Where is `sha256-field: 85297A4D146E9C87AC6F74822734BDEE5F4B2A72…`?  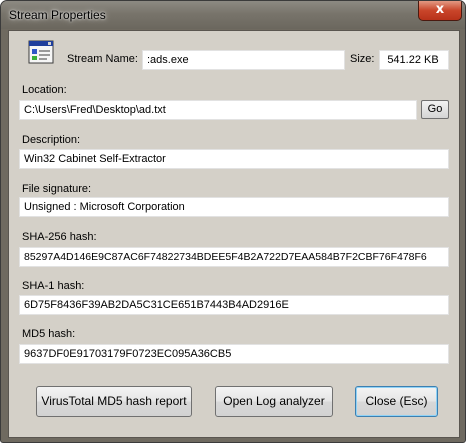
sha256-field: 85297A4D146E9C87AC6F74822734BDEE5F4B2A72… is located at coordinates (234, 257).